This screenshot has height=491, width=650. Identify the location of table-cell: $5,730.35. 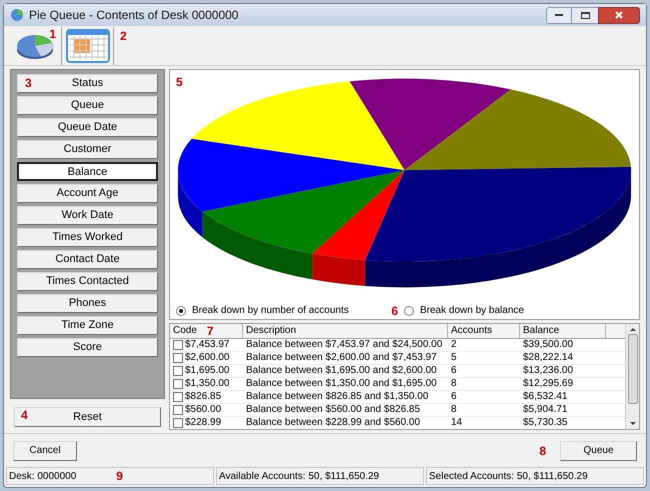
(545, 422).